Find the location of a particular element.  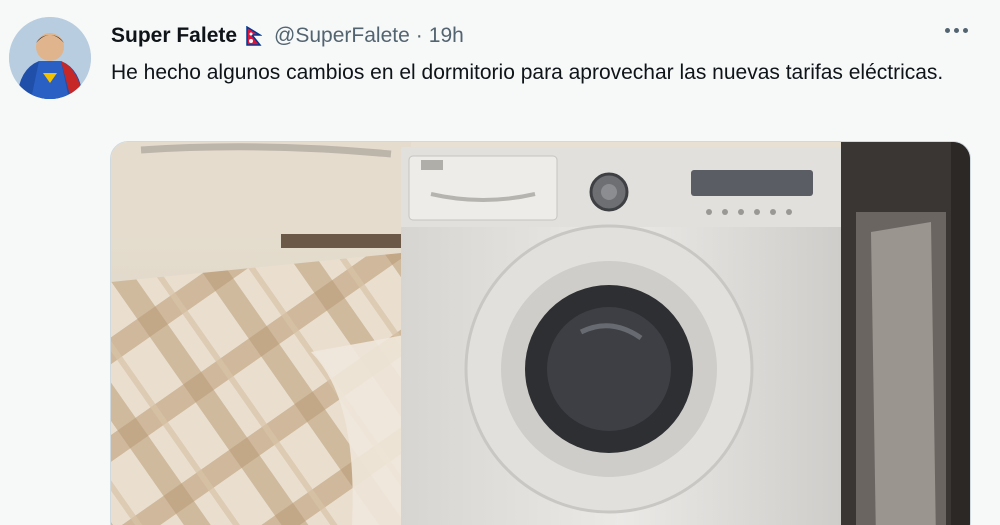

more-options-icon is located at coordinates (956, 30).